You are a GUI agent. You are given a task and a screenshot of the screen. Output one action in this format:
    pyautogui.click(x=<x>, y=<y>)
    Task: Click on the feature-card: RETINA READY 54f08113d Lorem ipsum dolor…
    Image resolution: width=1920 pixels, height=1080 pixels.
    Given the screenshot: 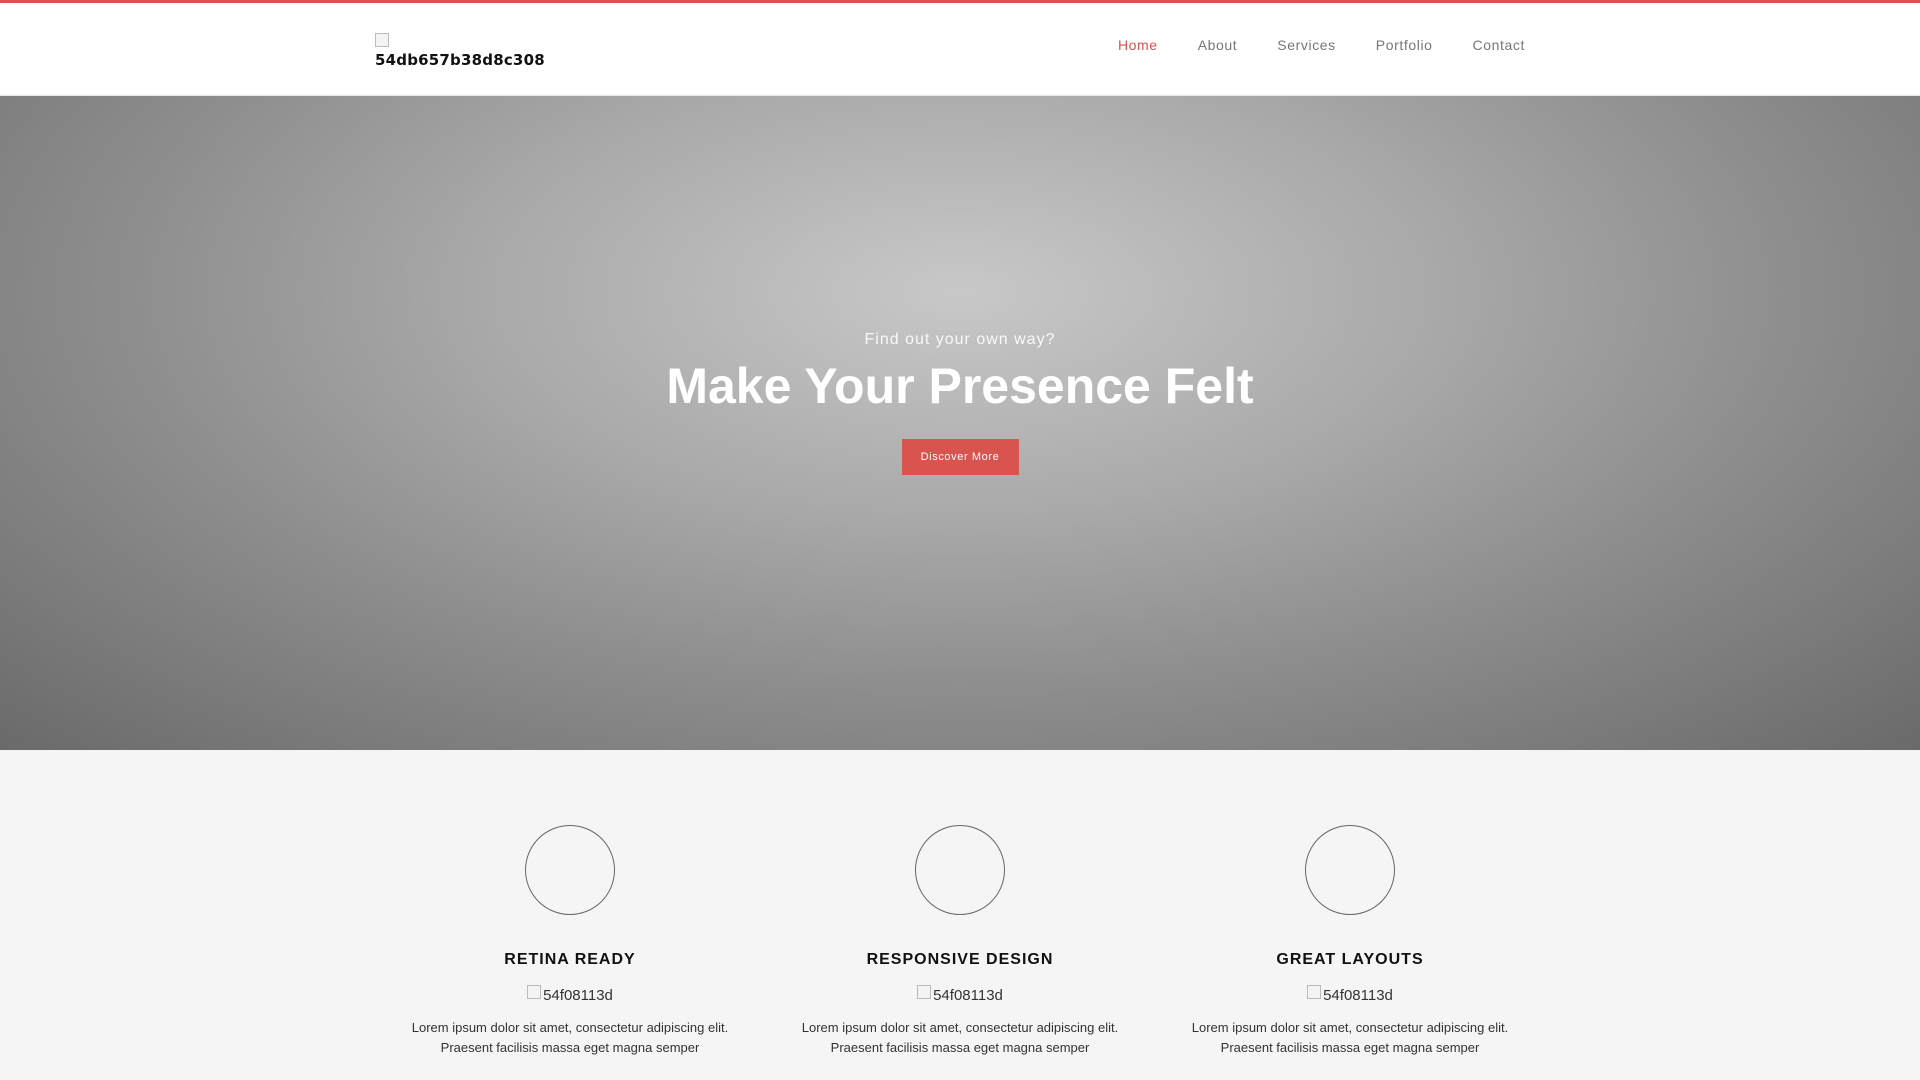 What is the action you would take?
    pyautogui.click(x=570, y=952)
    